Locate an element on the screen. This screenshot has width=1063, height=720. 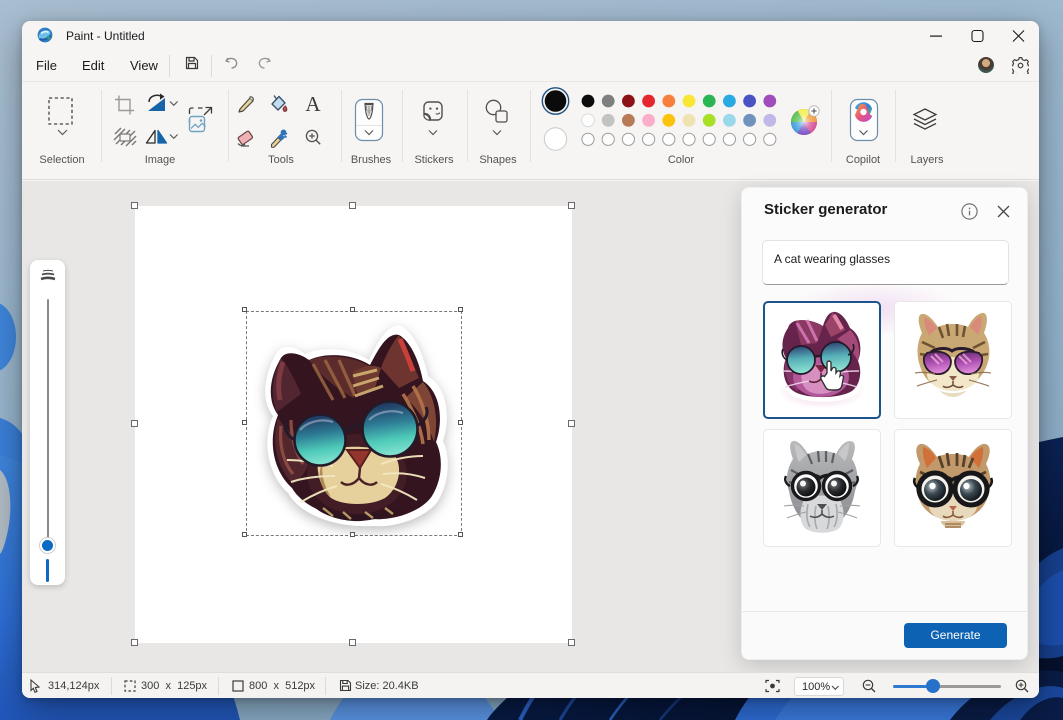
svg-text: A is located at coordinates (313, 104).